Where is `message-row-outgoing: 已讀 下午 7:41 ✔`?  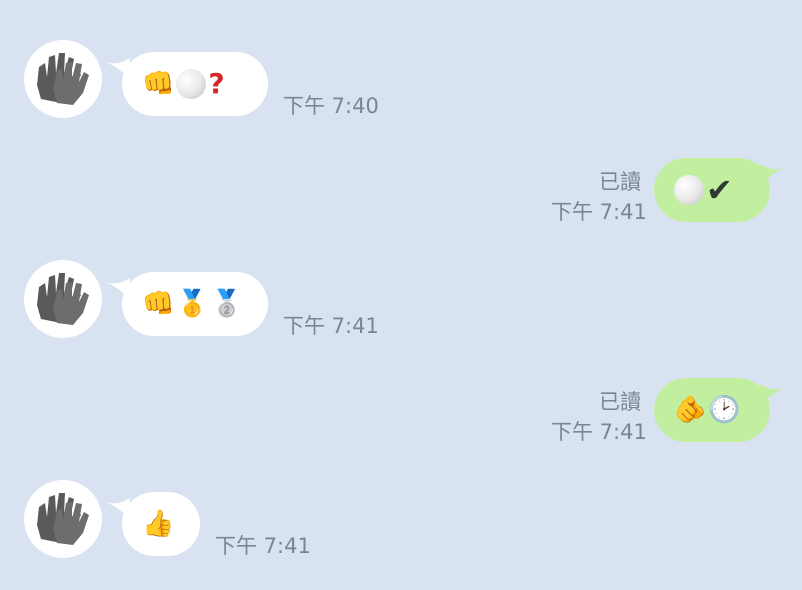 message-row-outgoing: 已讀 下午 7:41 ✔ is located at coordinates (401, 192).